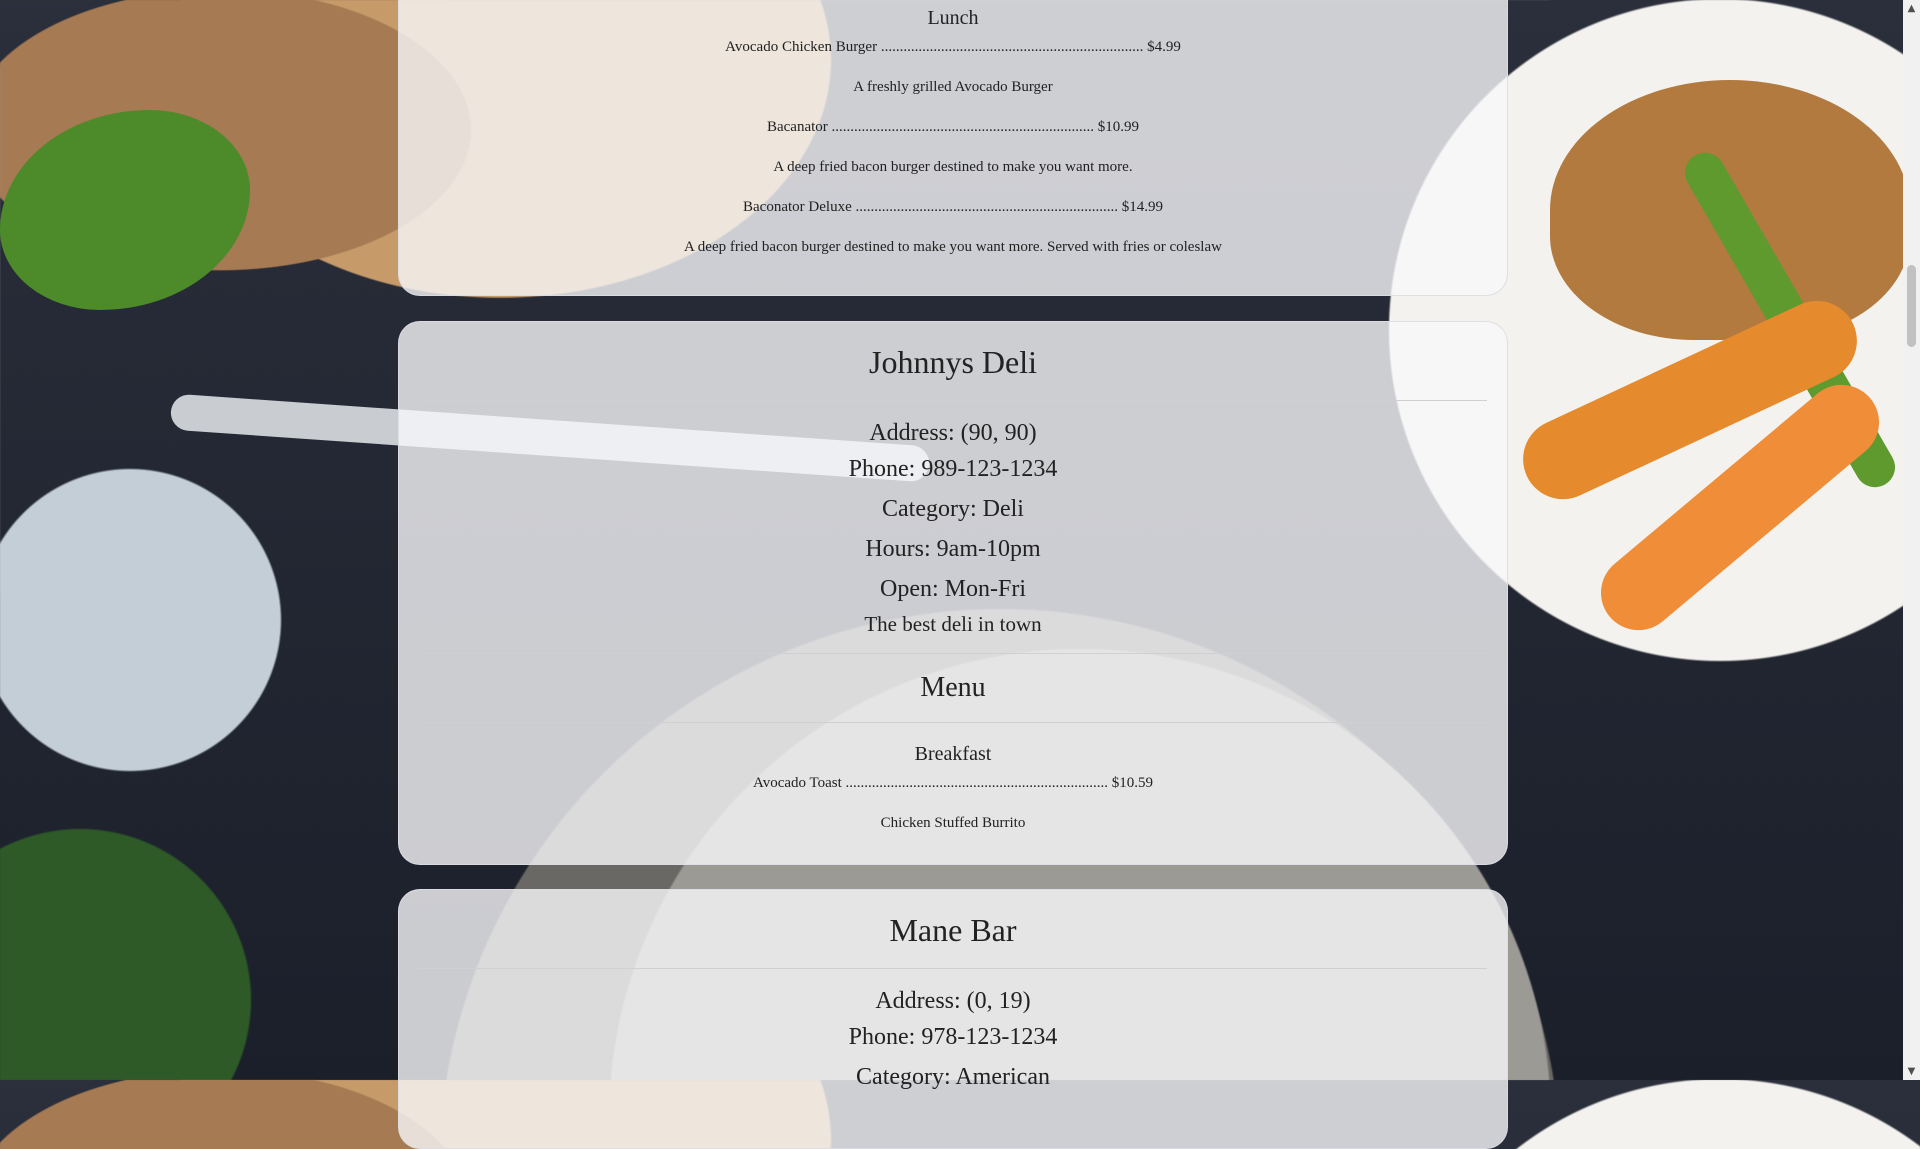 The height and width of the screenshot is (1149, 1920). What do you see at coordinates (953, 823) in the screenshot?
I see `menu-item-name: Chicken Stuffed Burrito` at bounding box center [953, 823].